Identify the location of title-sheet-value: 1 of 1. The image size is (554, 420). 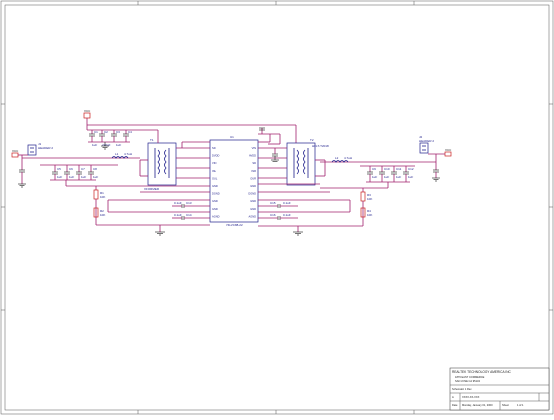
(520, 405).